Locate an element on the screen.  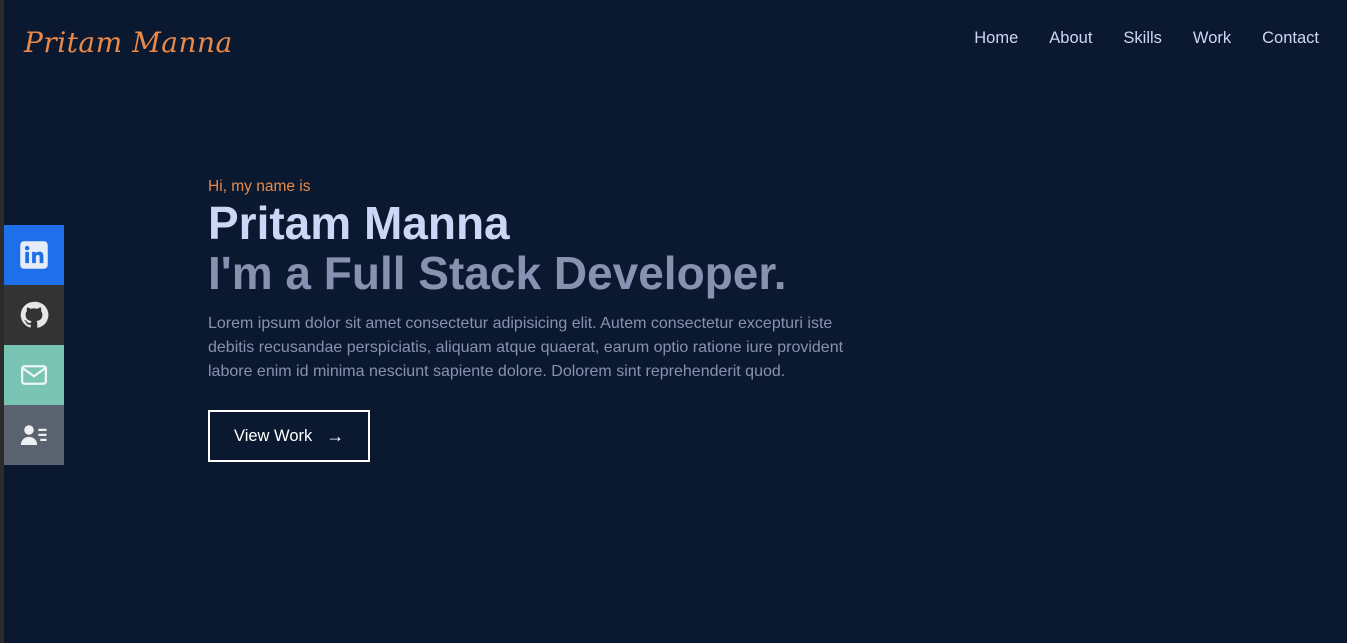
nav-skills: Skills is located at coordinates (1142, 38).